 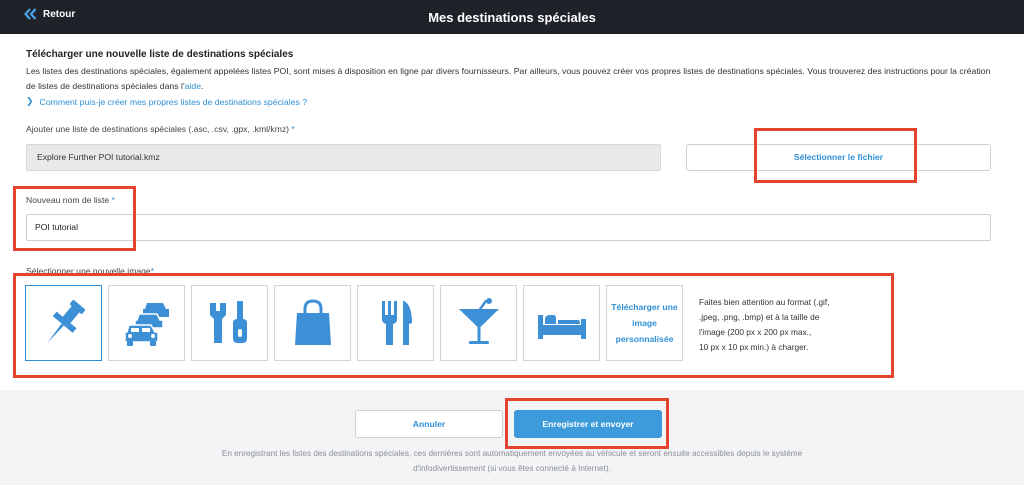 I want to click on shopping-bag-icon, so click(x=312, y=322).